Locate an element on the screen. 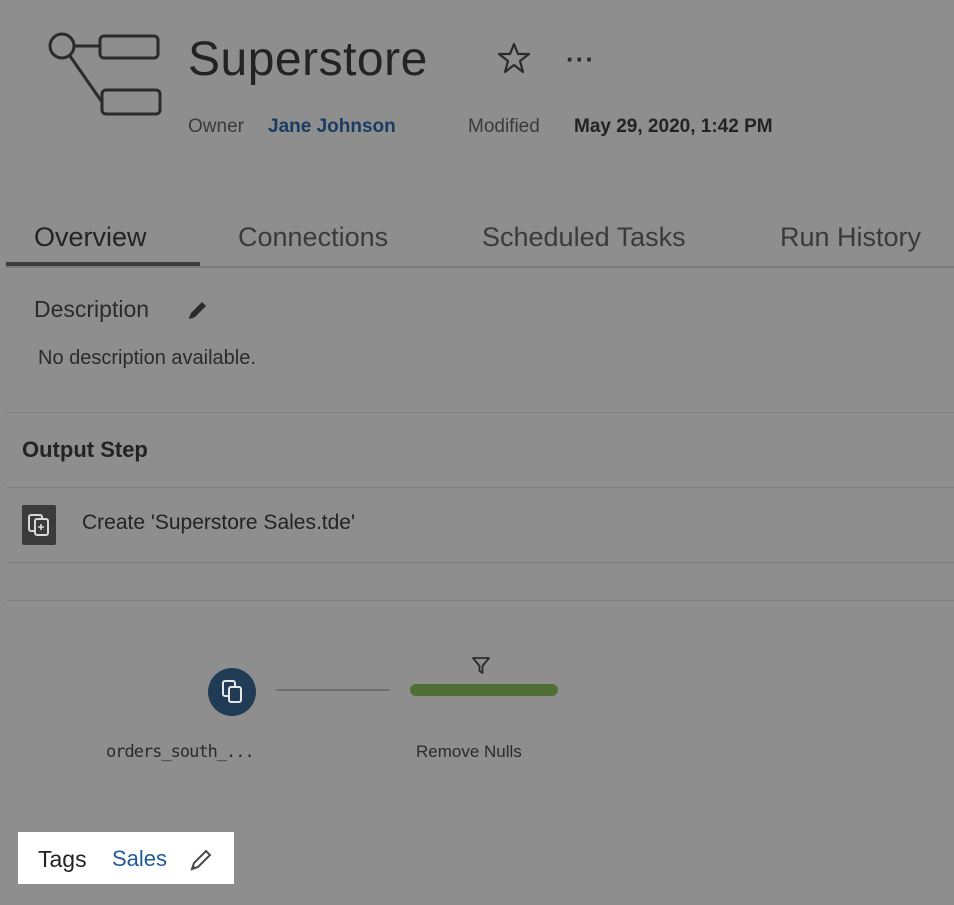  output-icon is located at coordinates (39, 525).